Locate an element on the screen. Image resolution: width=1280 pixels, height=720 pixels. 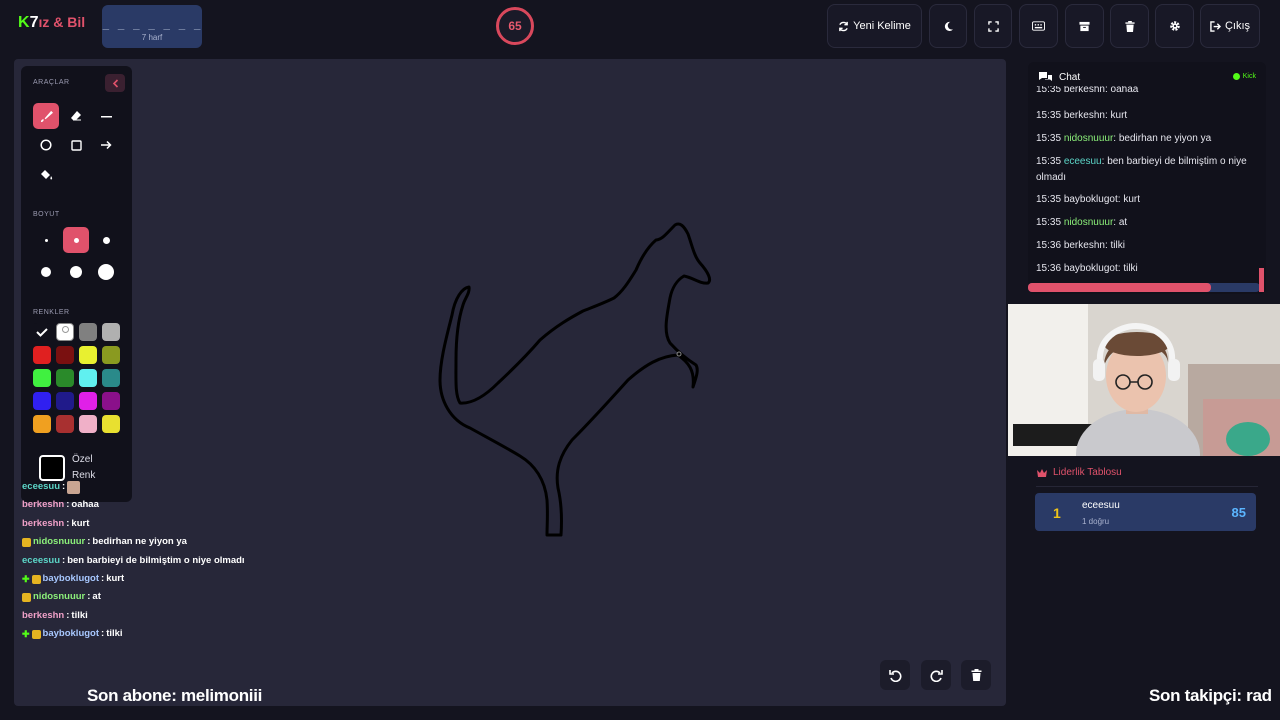
leaderboard-panel: Liderlik Tablosu 1 eceesuu 1 doğru 85 is located at coordinates (1147, 585).